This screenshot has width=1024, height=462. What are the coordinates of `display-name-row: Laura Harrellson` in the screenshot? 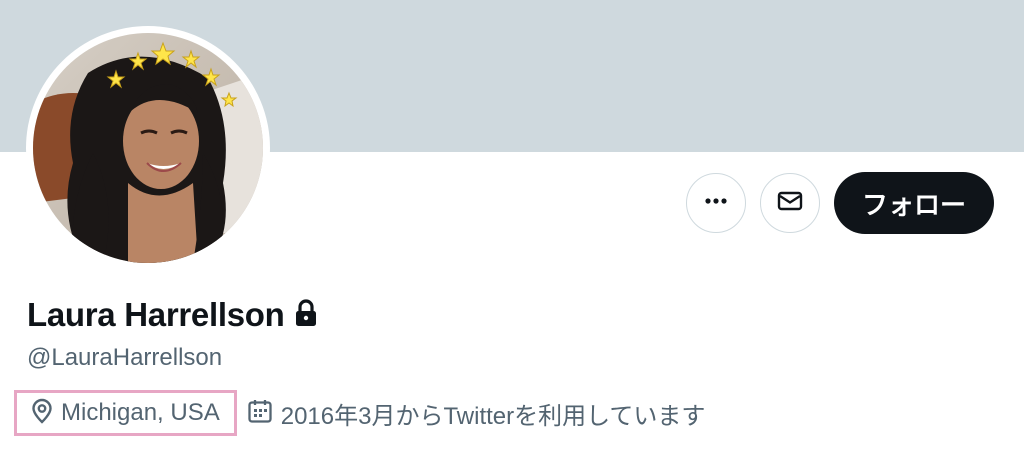 It's located at (172, 315).